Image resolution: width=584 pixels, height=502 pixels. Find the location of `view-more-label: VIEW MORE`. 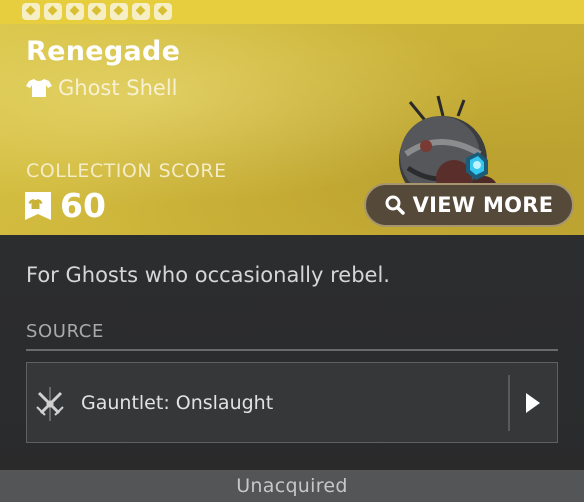

view-more-label: VIEW MORE is located at coordinates (483, 205).